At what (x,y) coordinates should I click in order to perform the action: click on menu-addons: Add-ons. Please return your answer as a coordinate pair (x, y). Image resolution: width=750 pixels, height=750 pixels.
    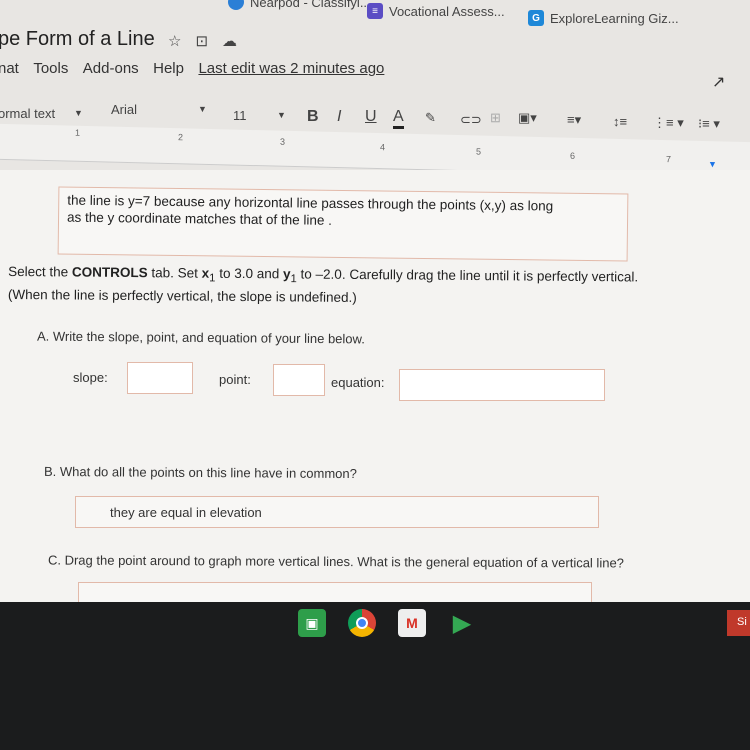
    Looking at the image, I should click on (111, 68).